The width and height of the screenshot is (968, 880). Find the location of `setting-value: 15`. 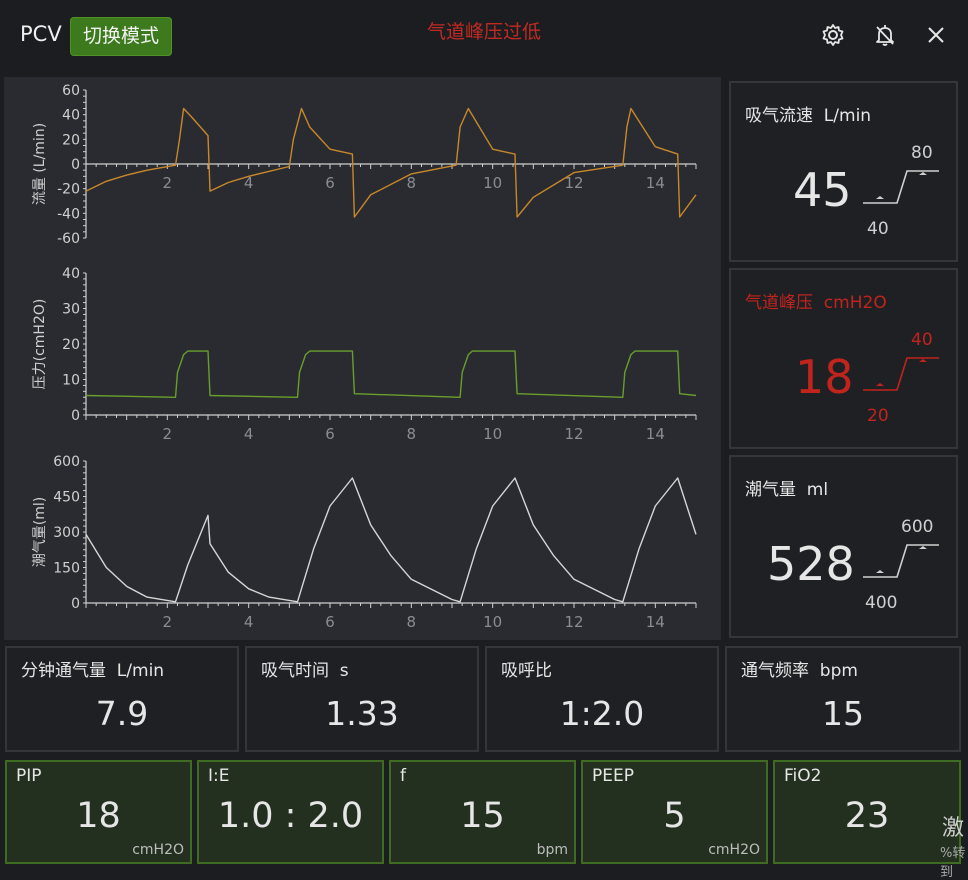

setting-value: 15 is located at coordinates (482, 816).